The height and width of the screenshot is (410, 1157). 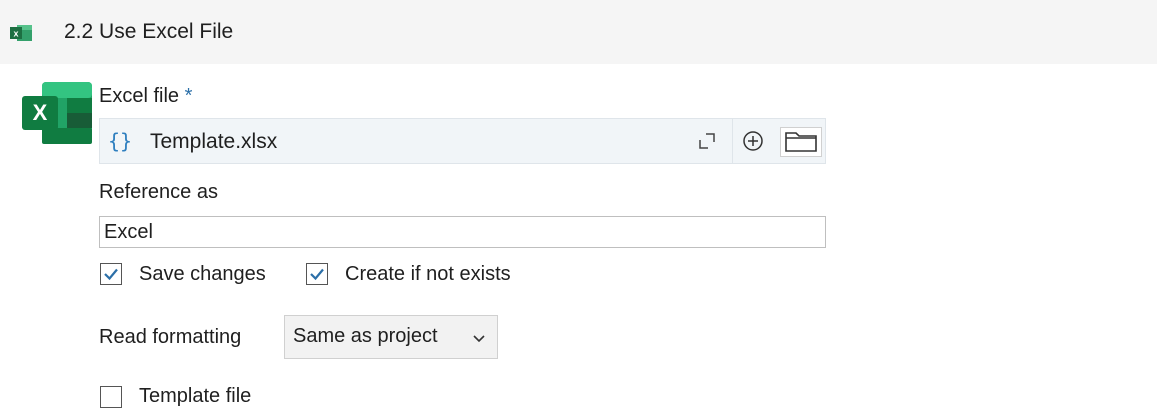 What do you see at coordinates (40, 112) in the screenshot?
I see `svg-text: X` at bounding box center [40, 112].